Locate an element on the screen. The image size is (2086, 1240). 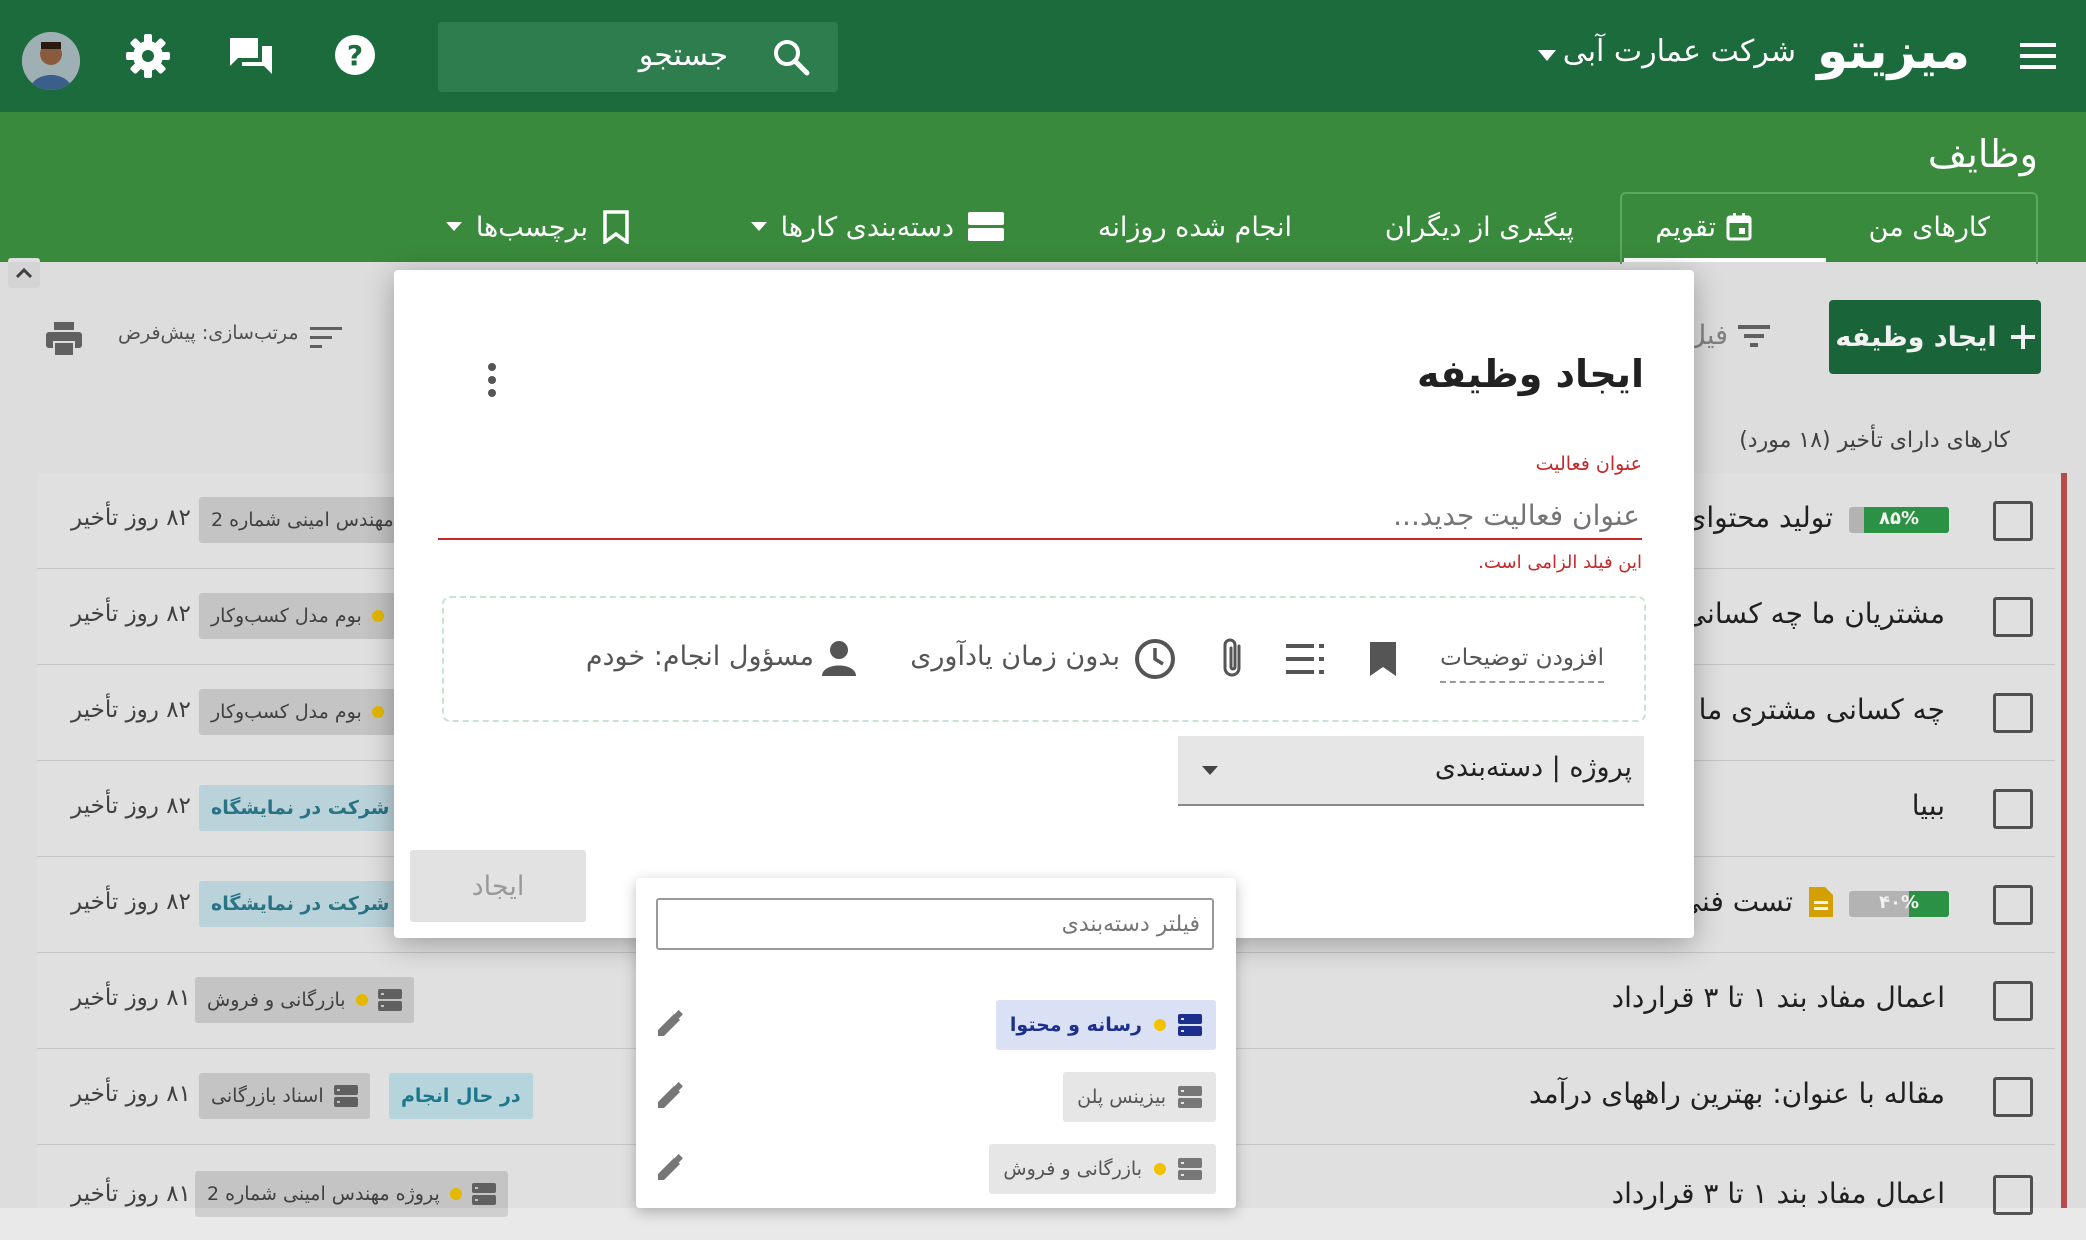
project-category-select: پروژه | دسته‌بندی is located at coordinates (1411, 771).